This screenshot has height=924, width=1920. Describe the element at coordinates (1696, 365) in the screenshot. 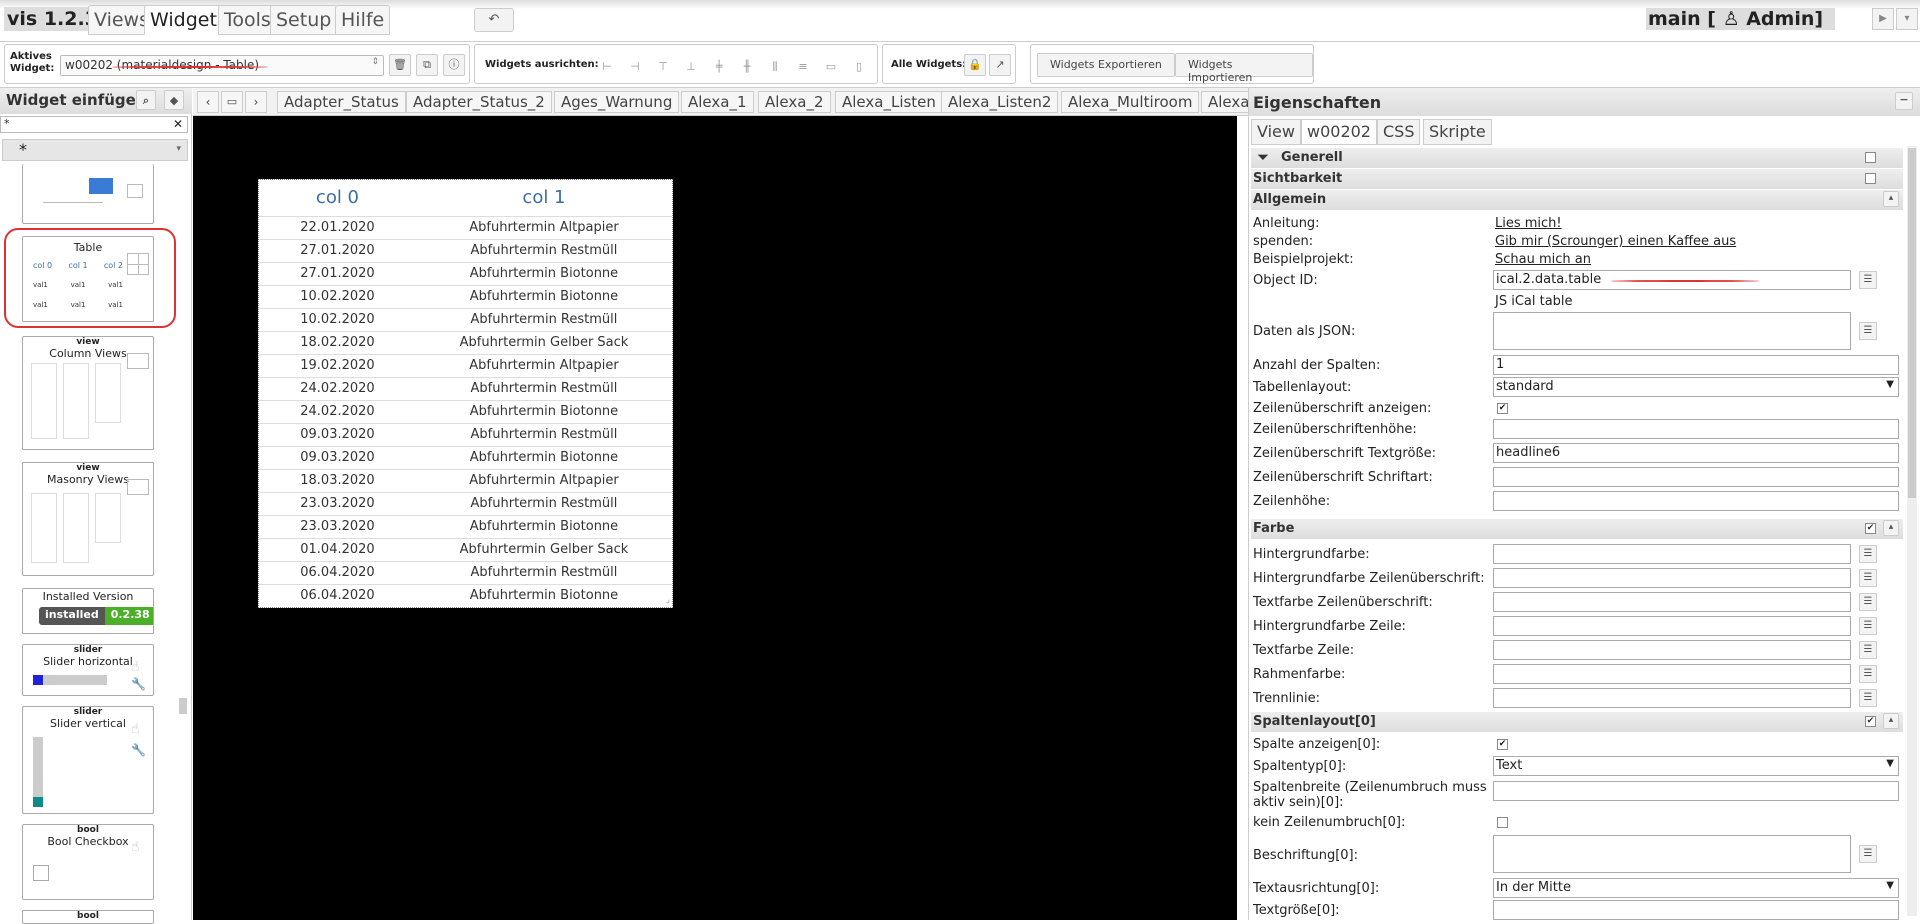

I see `spalten-number-input: 1` at that location.